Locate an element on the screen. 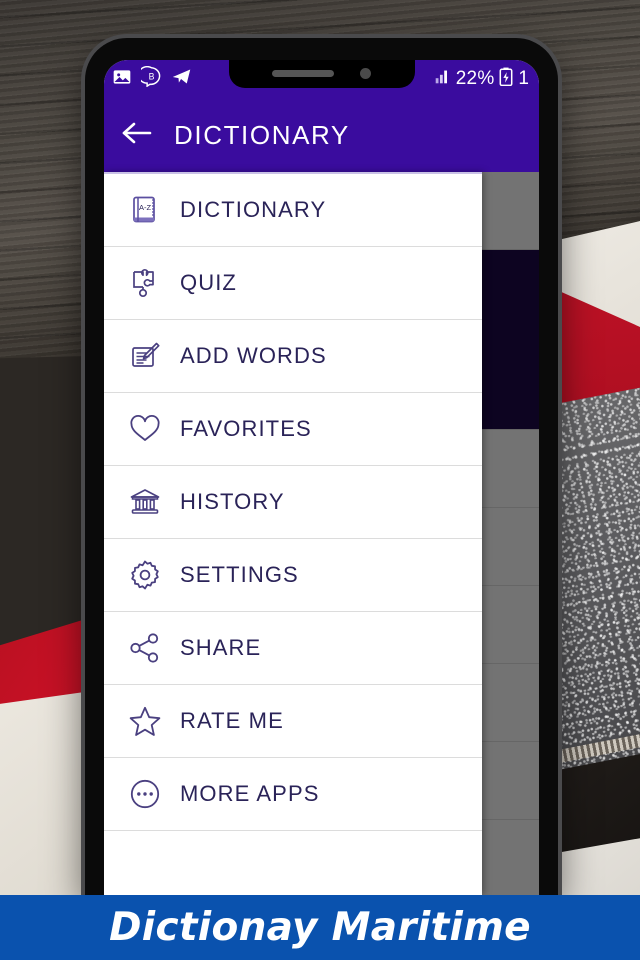 This screenshot has height=960, width=640. phone-notch is located at coordinates (321, 74).